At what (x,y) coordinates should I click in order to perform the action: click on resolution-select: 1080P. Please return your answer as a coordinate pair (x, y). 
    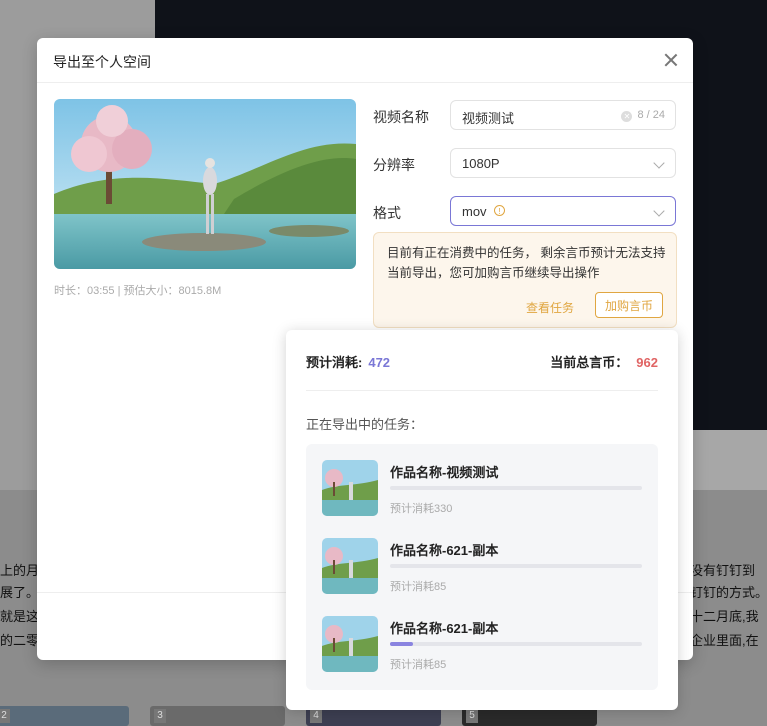
    Looking at the image, I should click on (563, 163).